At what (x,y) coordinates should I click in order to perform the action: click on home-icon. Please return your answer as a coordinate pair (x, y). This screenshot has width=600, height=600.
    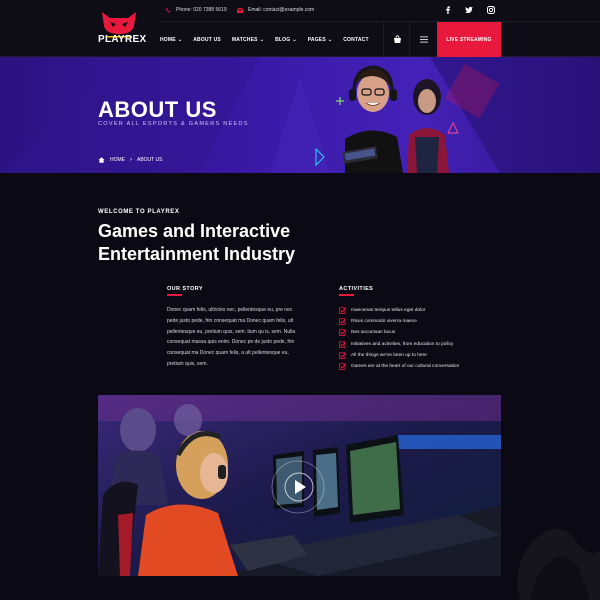
    Looking at the image, I should click on (101, 160).